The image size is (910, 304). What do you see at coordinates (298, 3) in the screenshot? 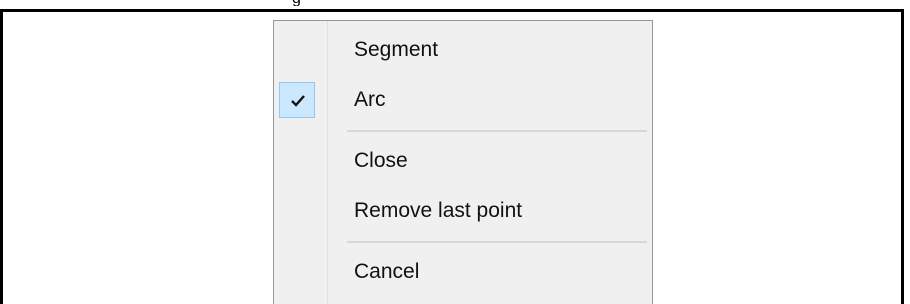
I see `clipped-text-fragment: g` at bounding box center [298, 3].